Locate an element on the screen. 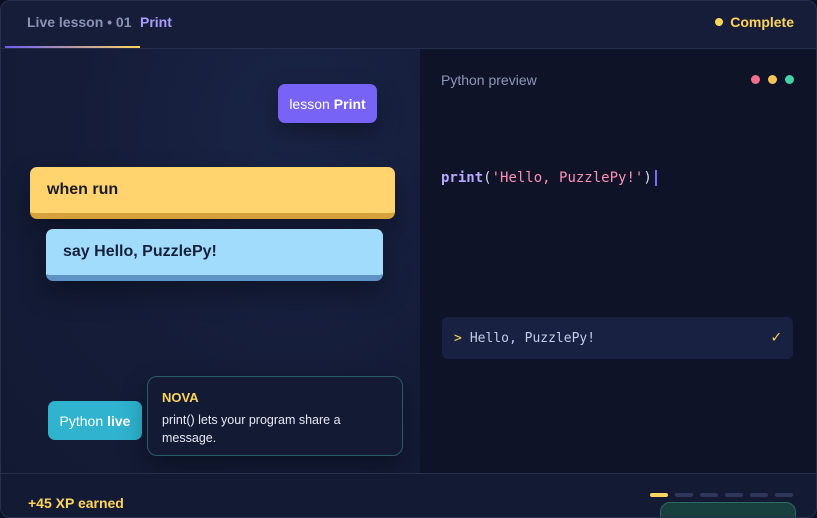 Image resolution: width=817 pixels, height=518 pixels. yellow-dot-icon is located at coordinates (772, 79).